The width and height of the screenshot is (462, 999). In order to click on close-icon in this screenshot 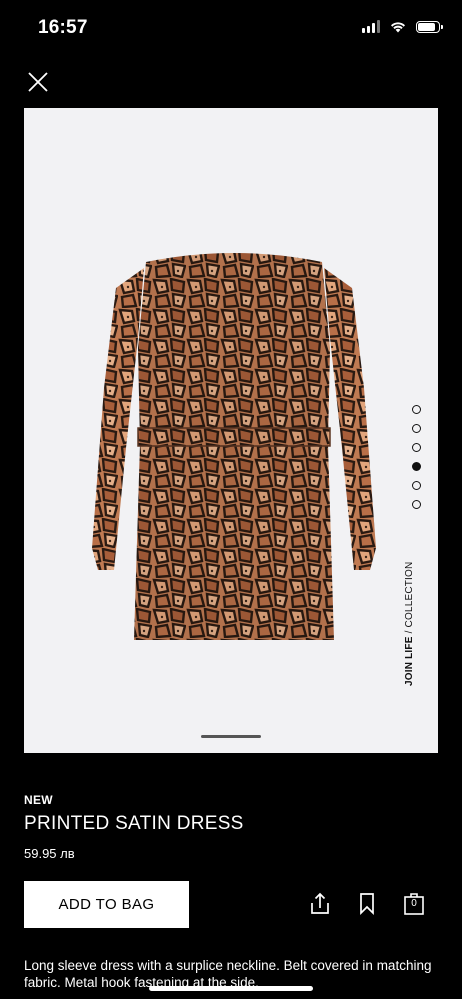, I will do `click(38, 82)`.